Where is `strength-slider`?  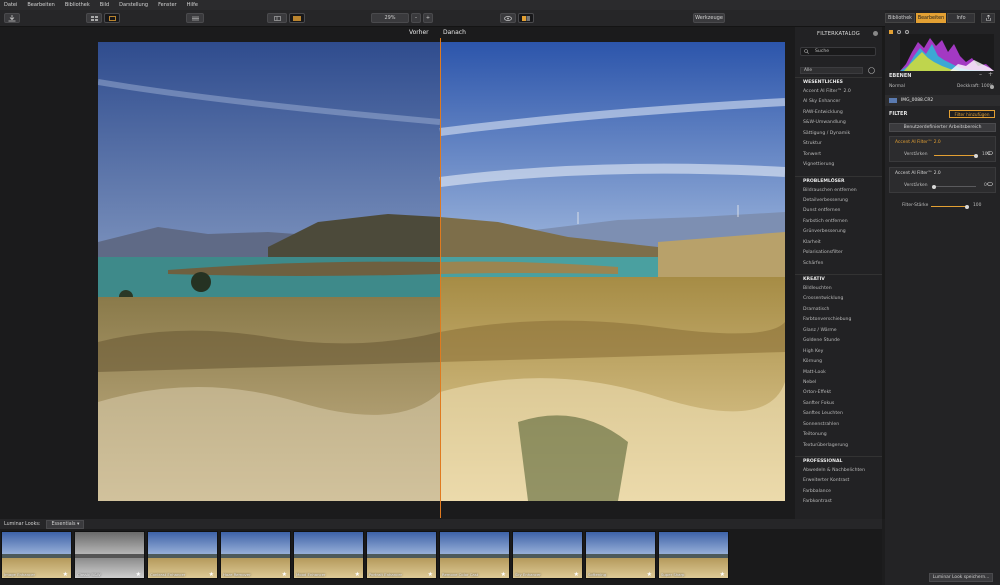
strength-slider is located at coordinates (950, 206).